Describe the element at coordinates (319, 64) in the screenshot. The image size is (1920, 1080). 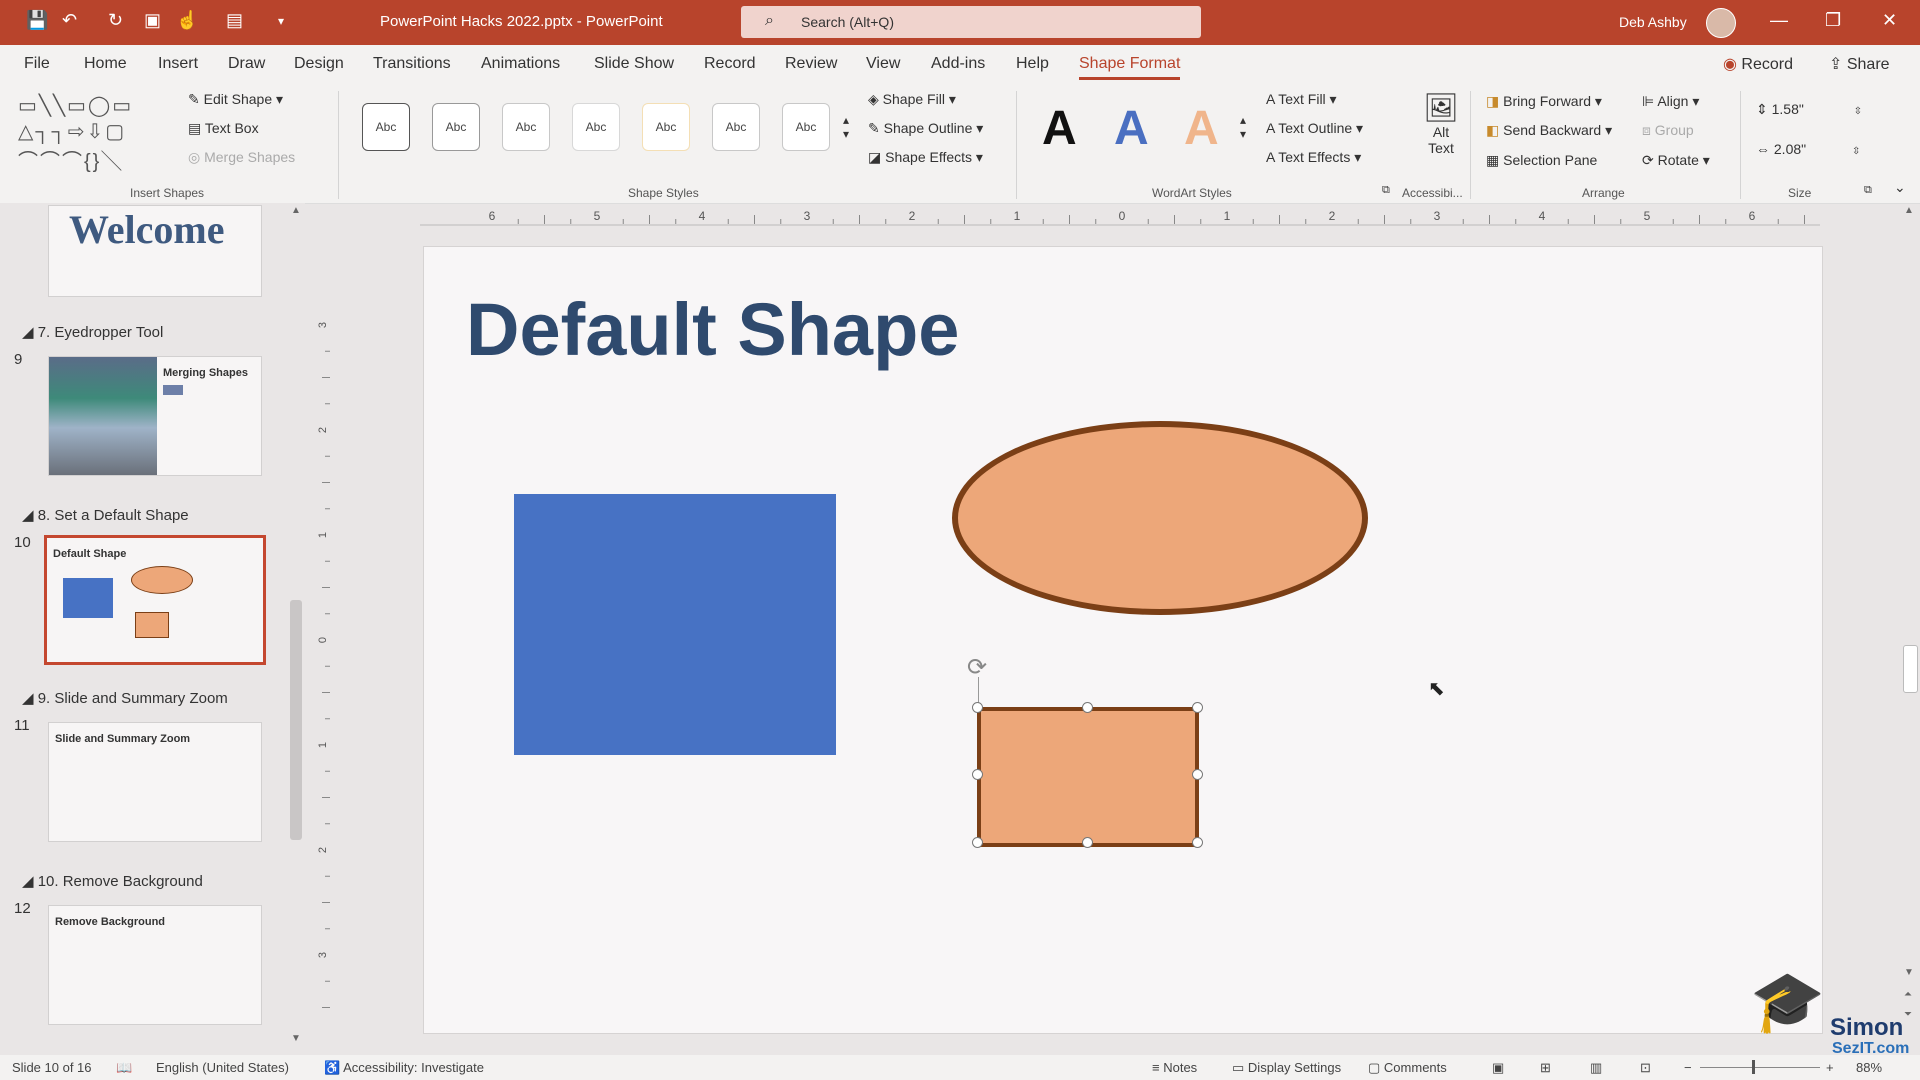
I see `tab-design: Design` at that location.